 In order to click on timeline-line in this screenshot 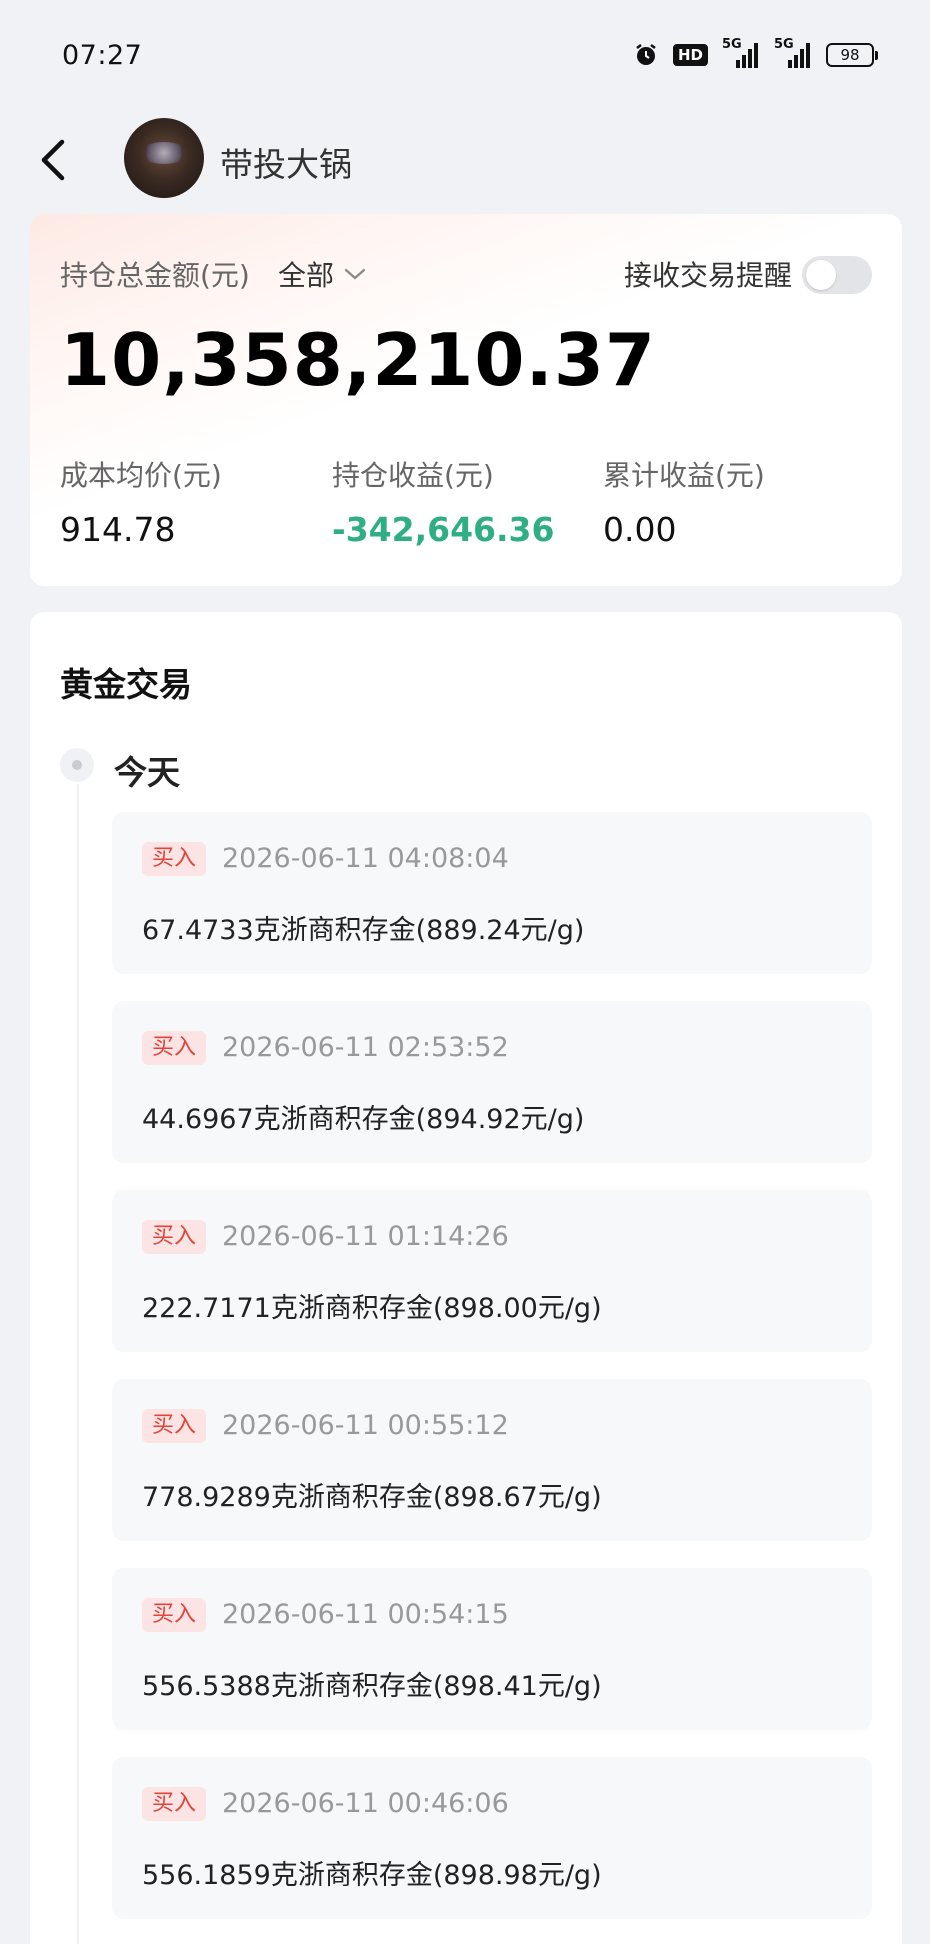, I will do `click(78, 1364)`.